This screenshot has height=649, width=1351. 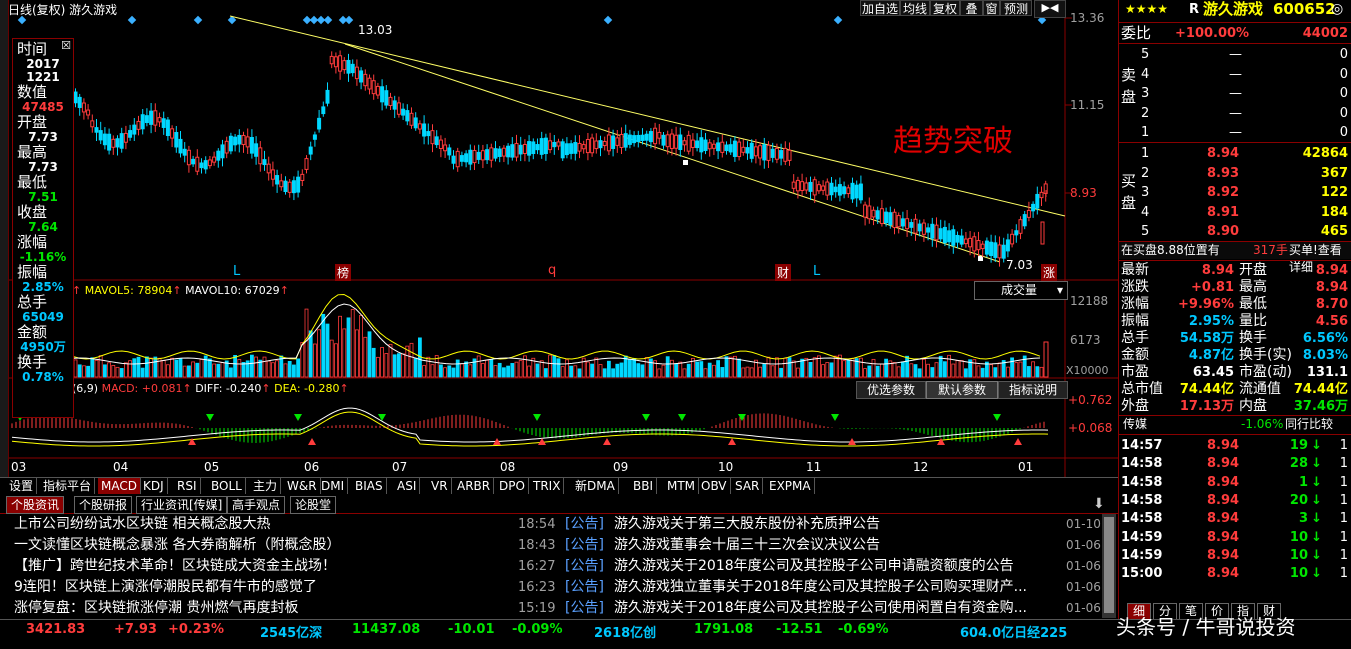 I want to click on buy-row: 2 8.93 367, so click(x=1235, y=173).